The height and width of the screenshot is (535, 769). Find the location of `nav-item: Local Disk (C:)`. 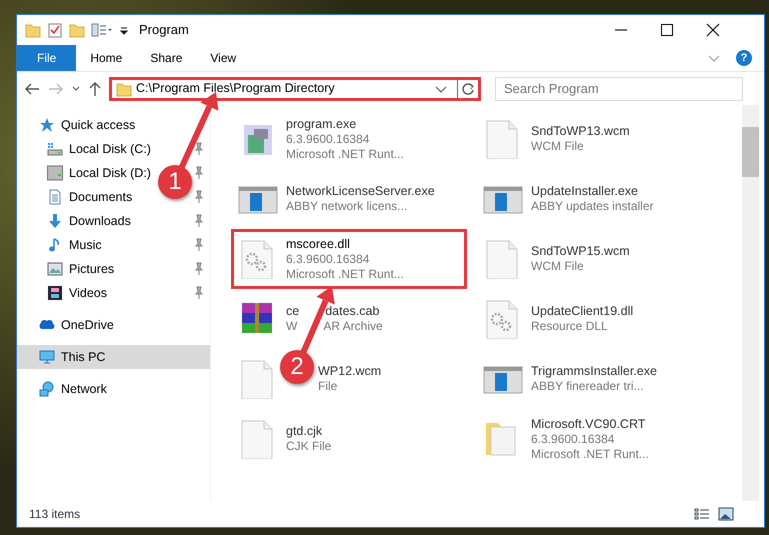

nav-item: Local Disk (C:) is located at coordinates (110, 149).